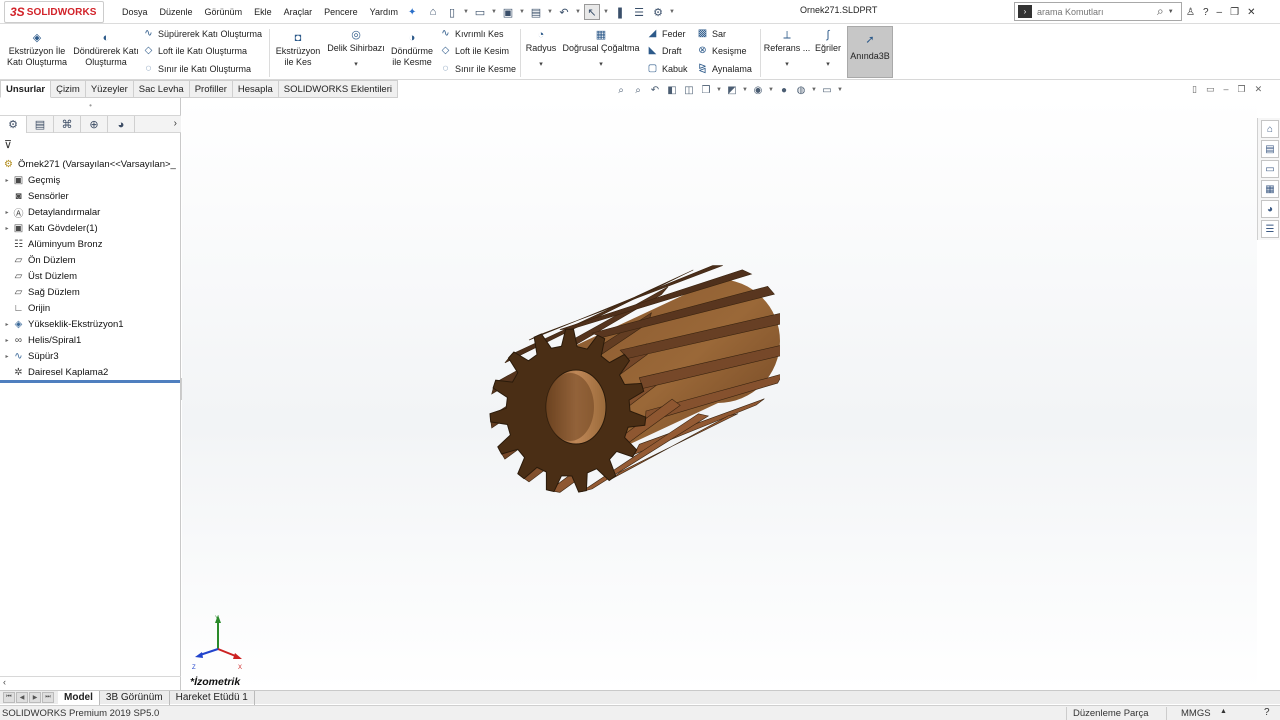  Describe the element at coordinates (100, 244) in the screenshot. I see `tree-node-material: ☷ Alüminyum Bronz` at that location.